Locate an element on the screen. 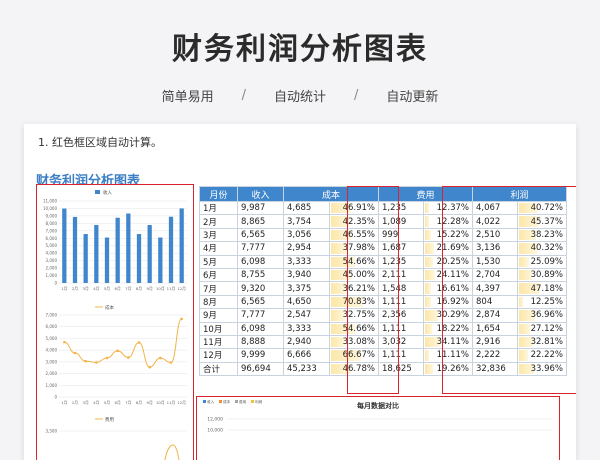 Image resolution: width=600 pixels, height=460 pixels. y-tick-label: 5,000 is located at coordinates (52, 338).